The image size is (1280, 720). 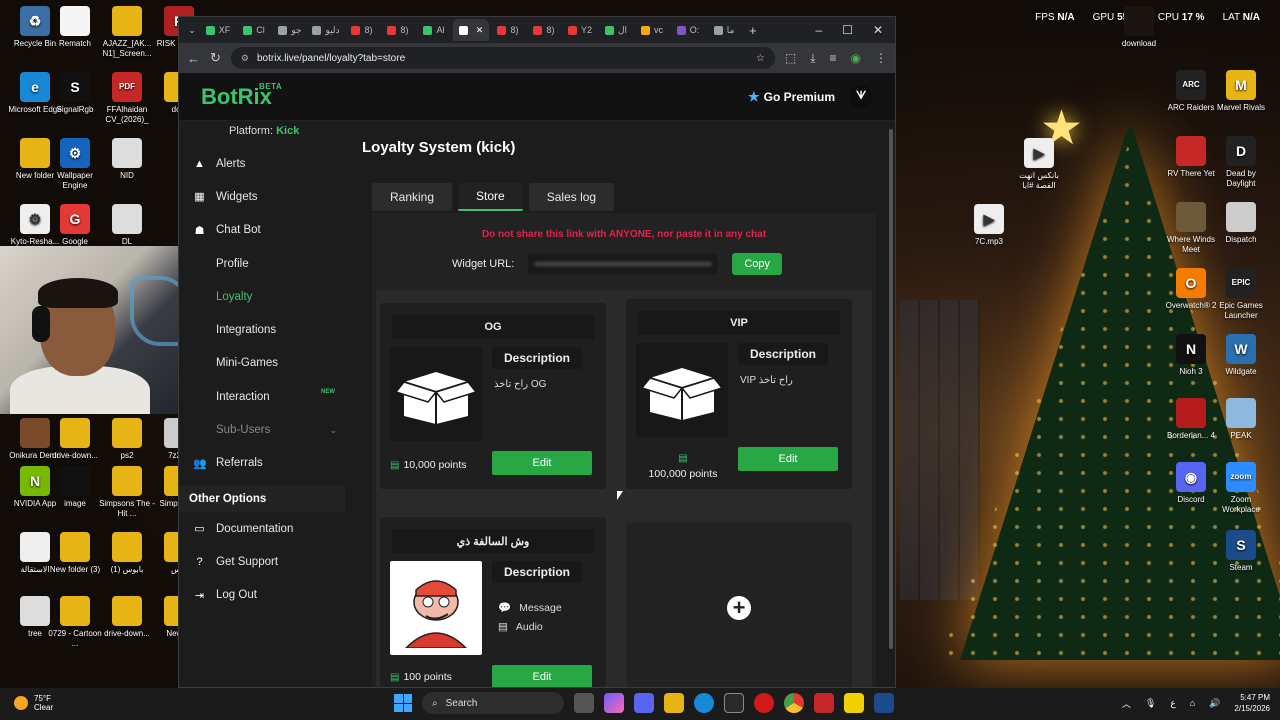 What do you see at coordinates (262, 595) in the screenshot?
I see `sidebar-item-log-out: ⇥ Log Out` at bounding box center [262, 595].